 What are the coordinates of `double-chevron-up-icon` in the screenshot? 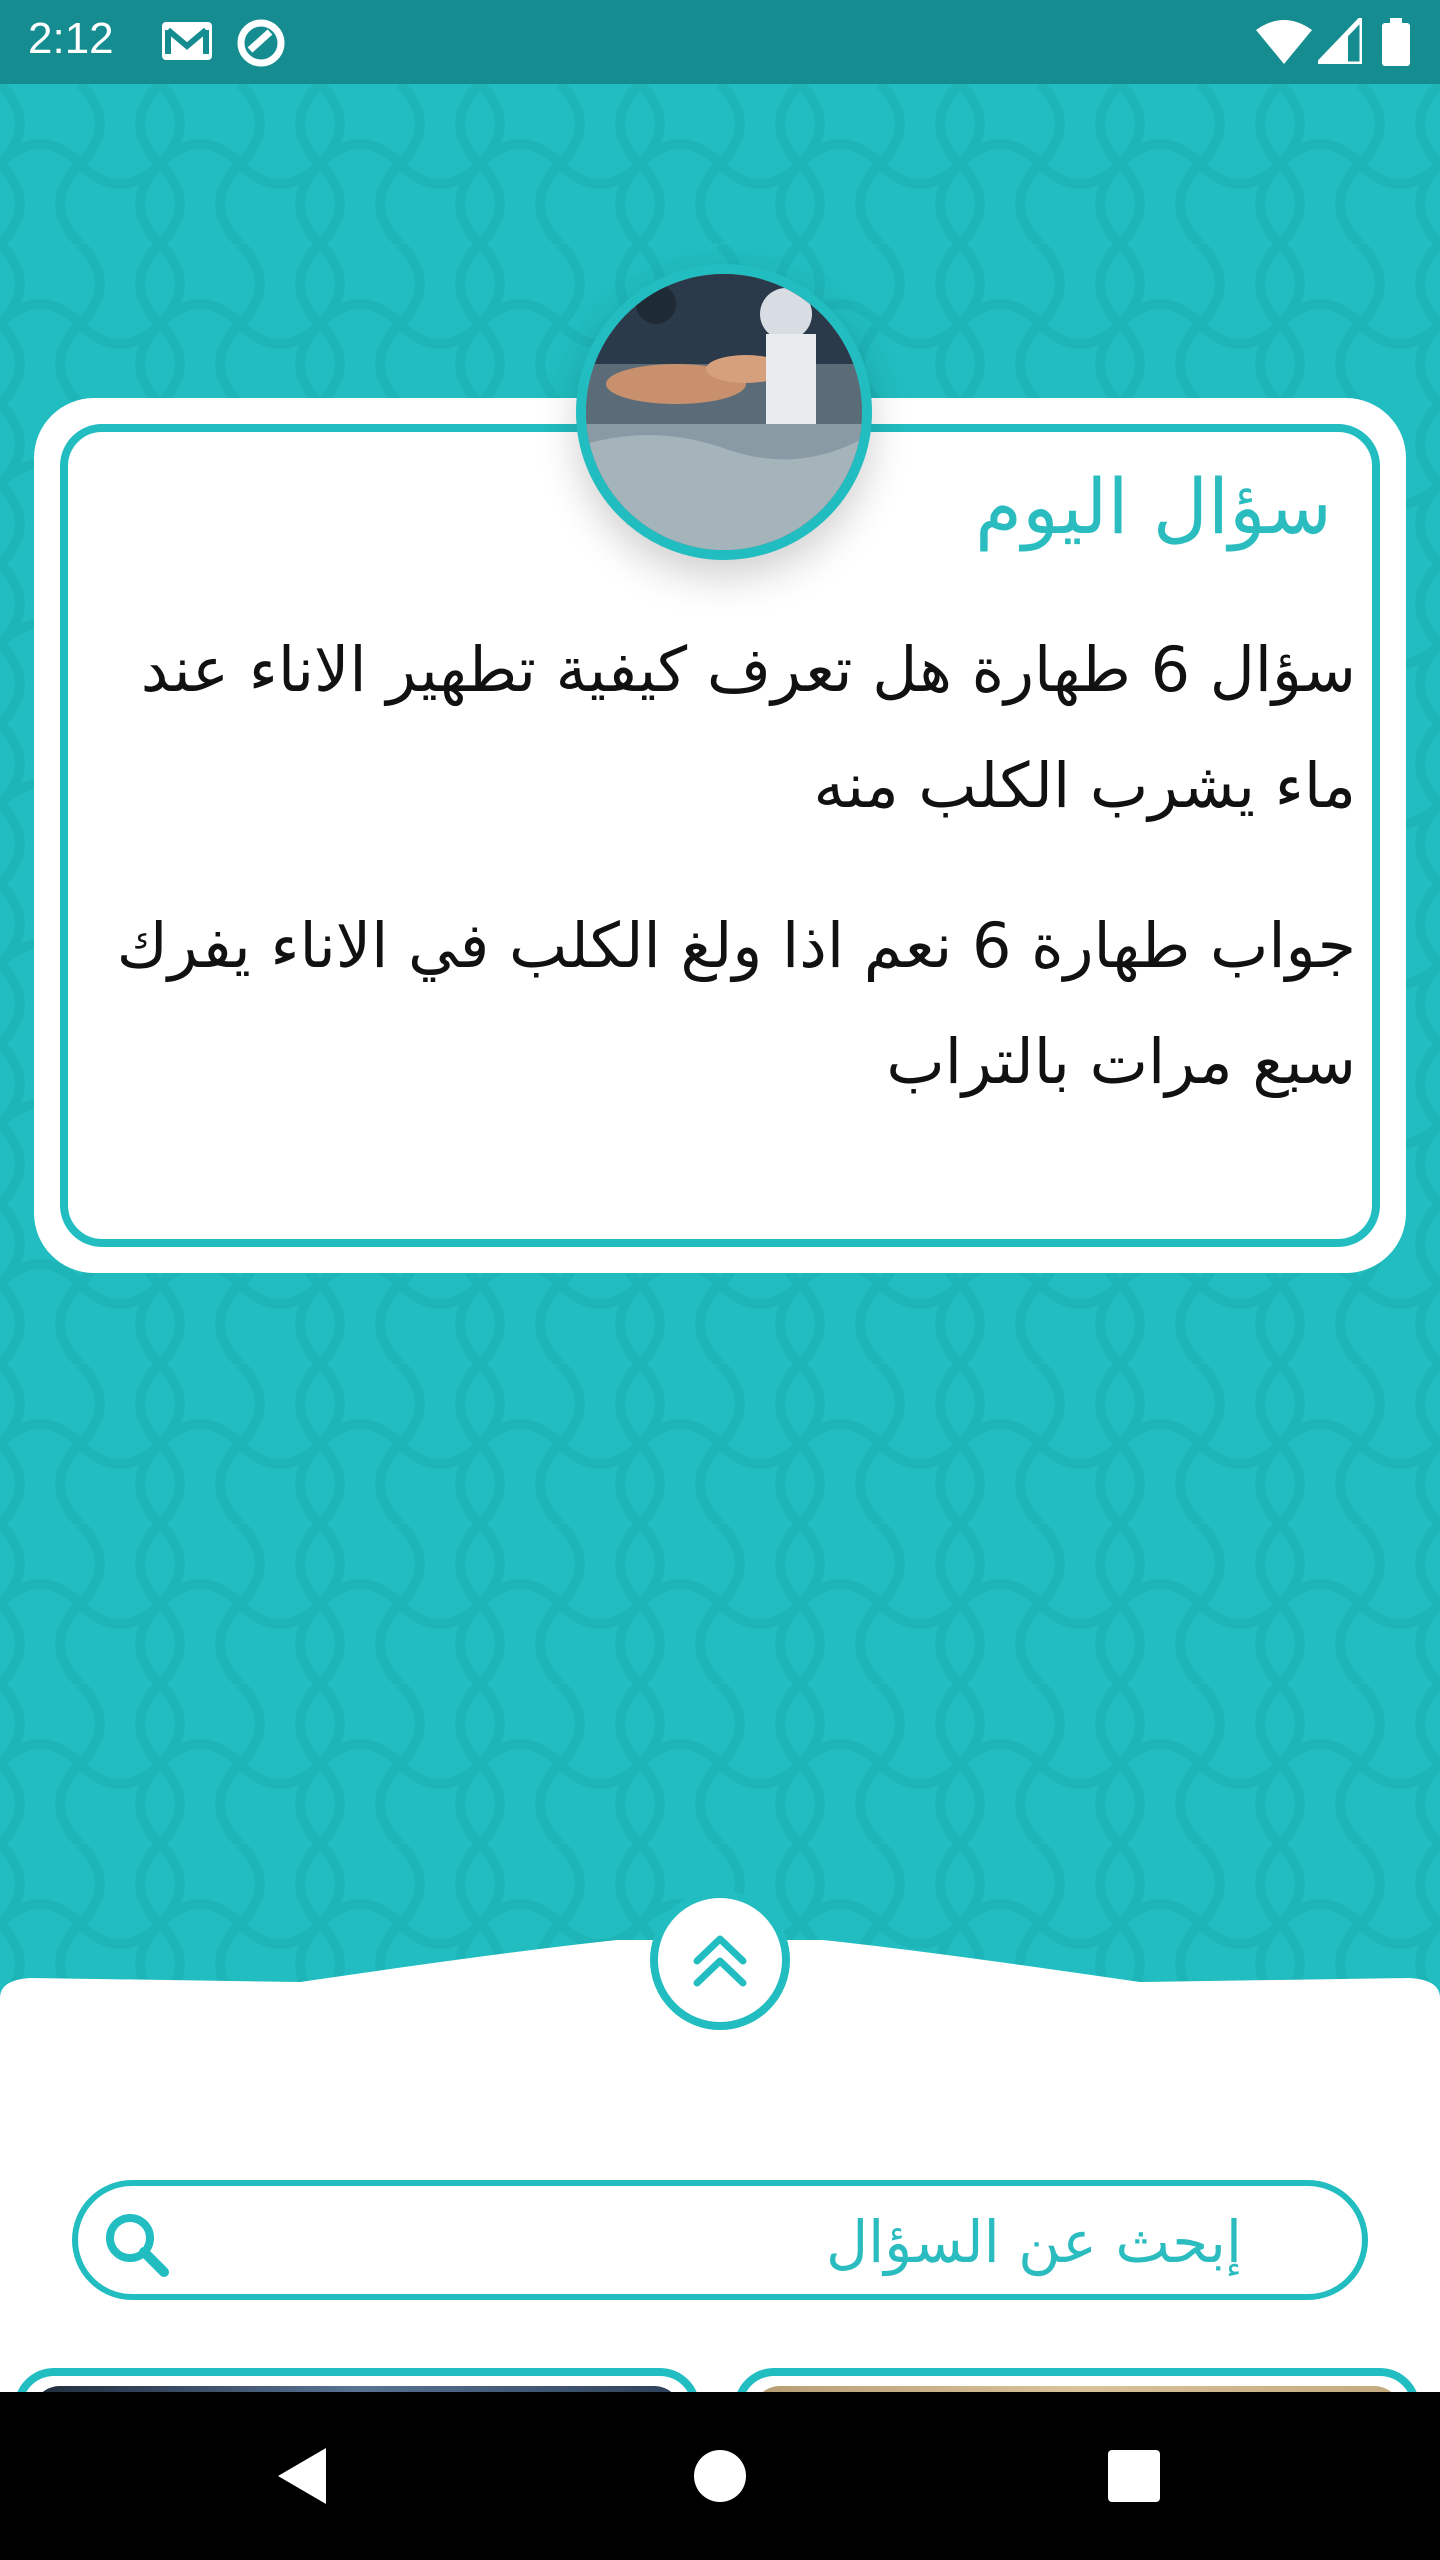 It's located at (720, 1961).